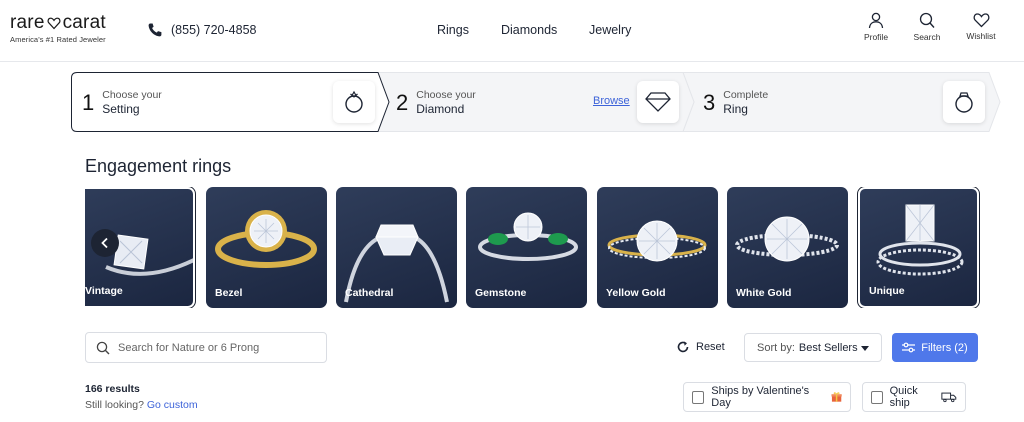 The height and width of the screenshot is (422, 1024). Describe the element at coordinates (918, 247) in the screenshot. I see `category-card-unique: Unique` at that location.